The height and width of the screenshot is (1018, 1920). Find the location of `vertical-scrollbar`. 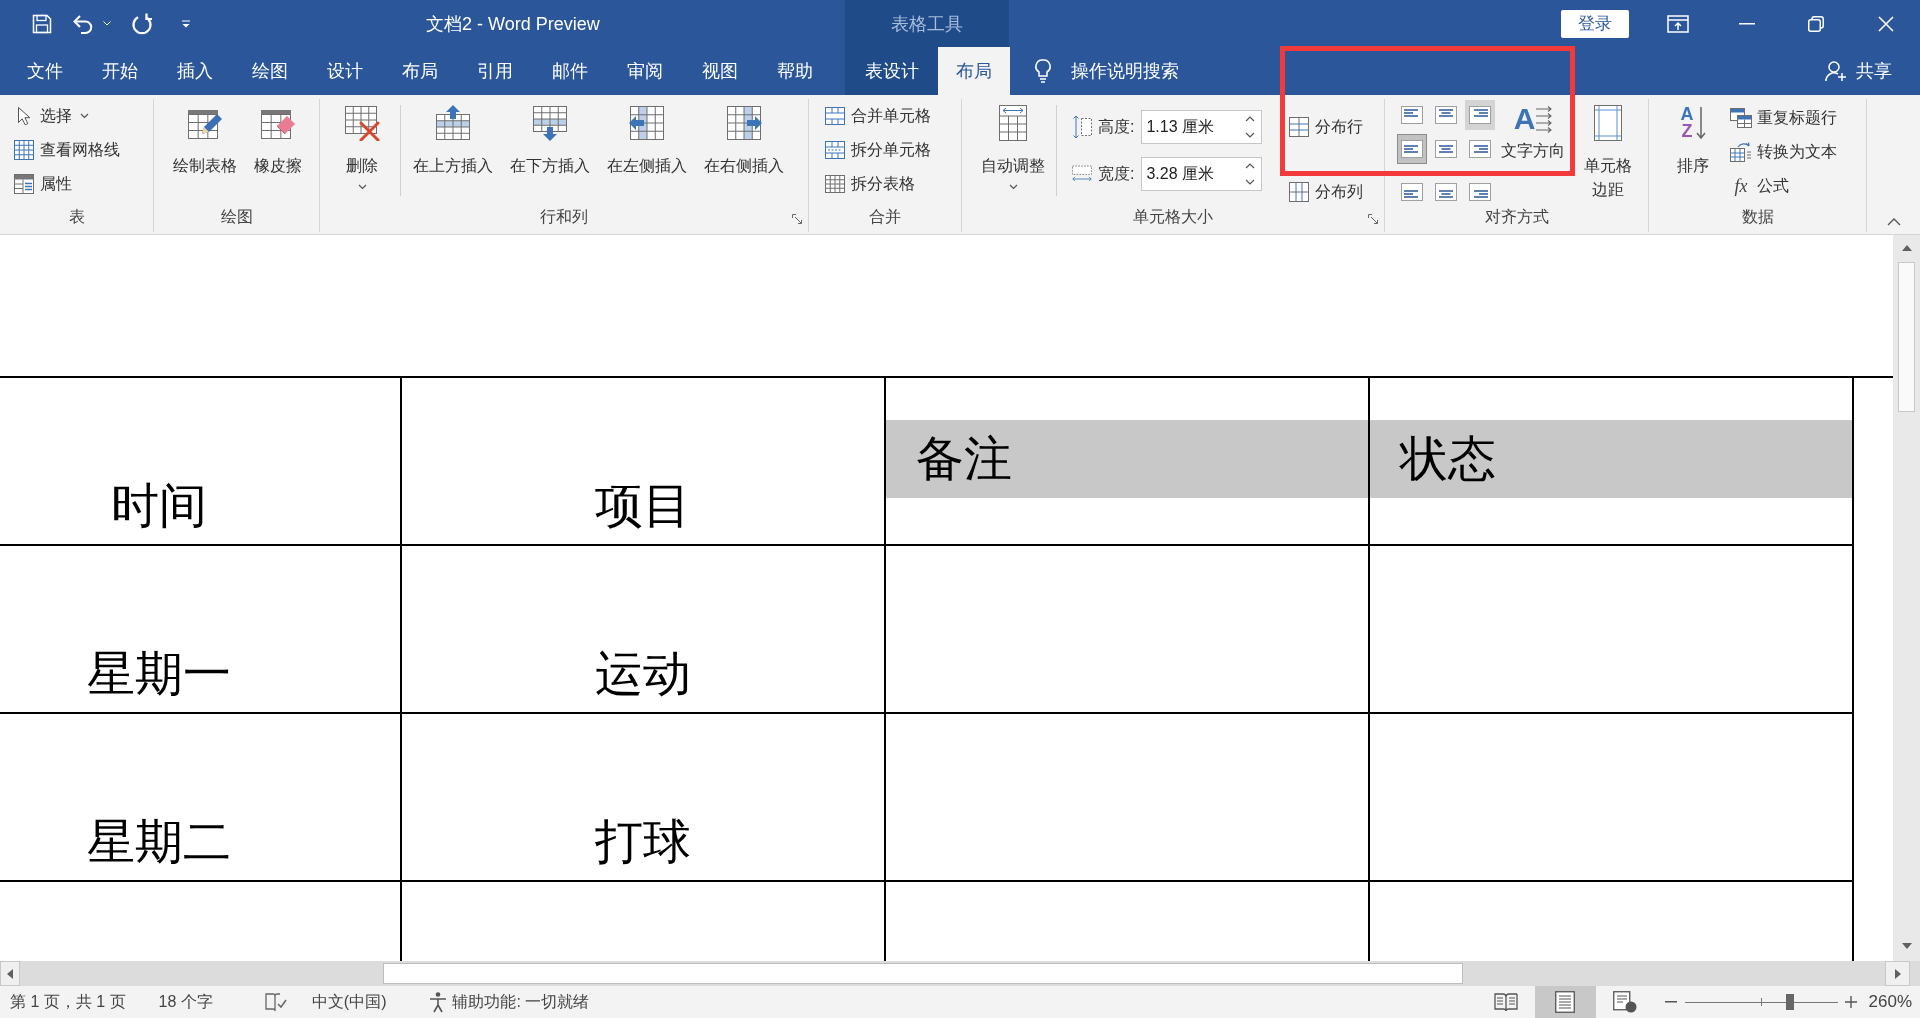

vertical-scrollbar is located at coordinates (1906, 598).